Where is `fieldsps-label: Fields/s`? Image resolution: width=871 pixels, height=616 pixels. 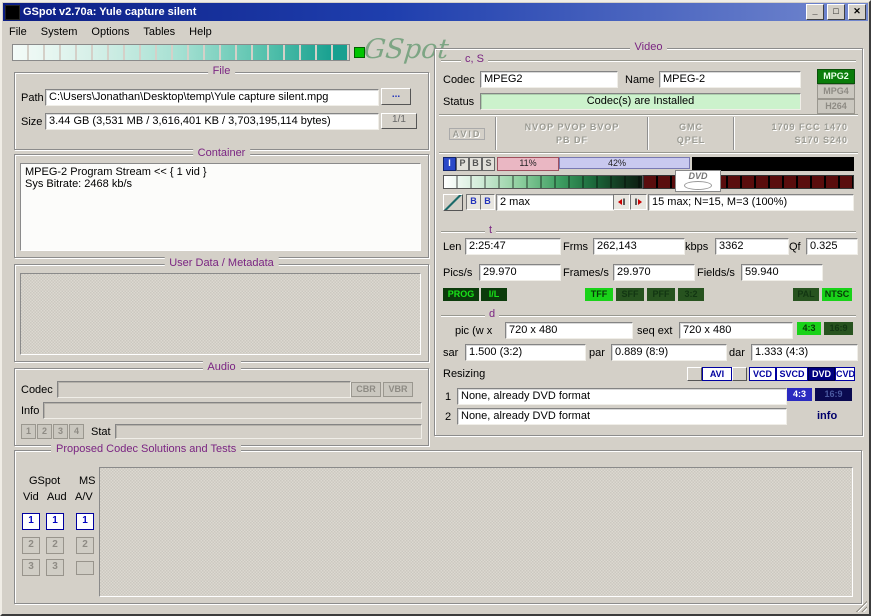
fieldsps-label: Fields/s is located at coordinates (716, 273).